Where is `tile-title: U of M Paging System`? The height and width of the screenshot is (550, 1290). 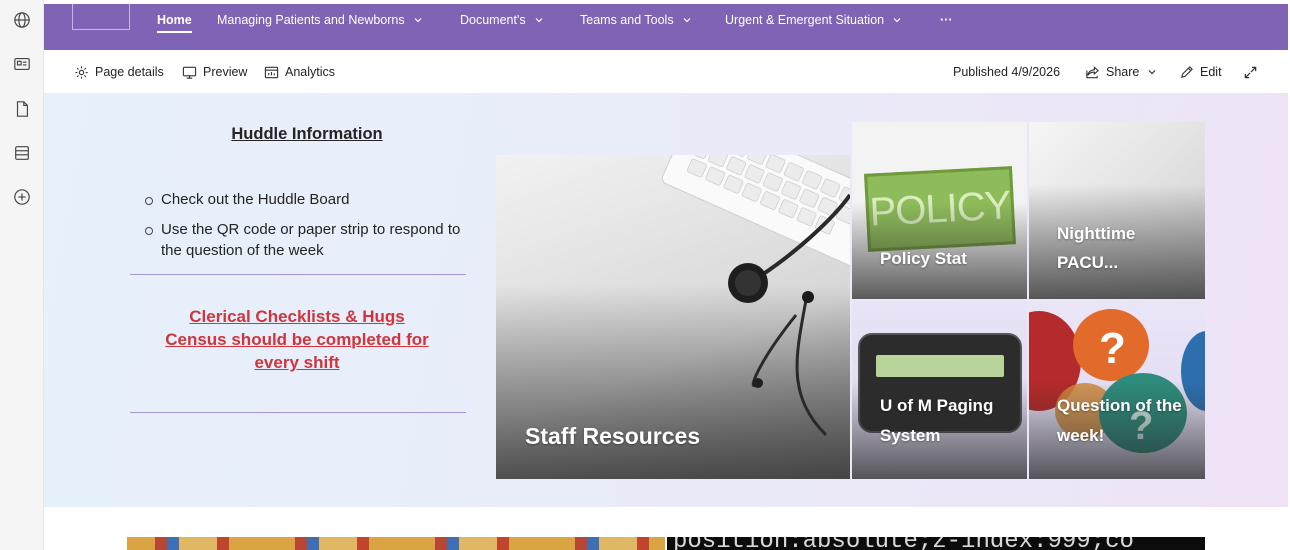
tile-title: U of M Paging System is located at coordinates (937, 420).